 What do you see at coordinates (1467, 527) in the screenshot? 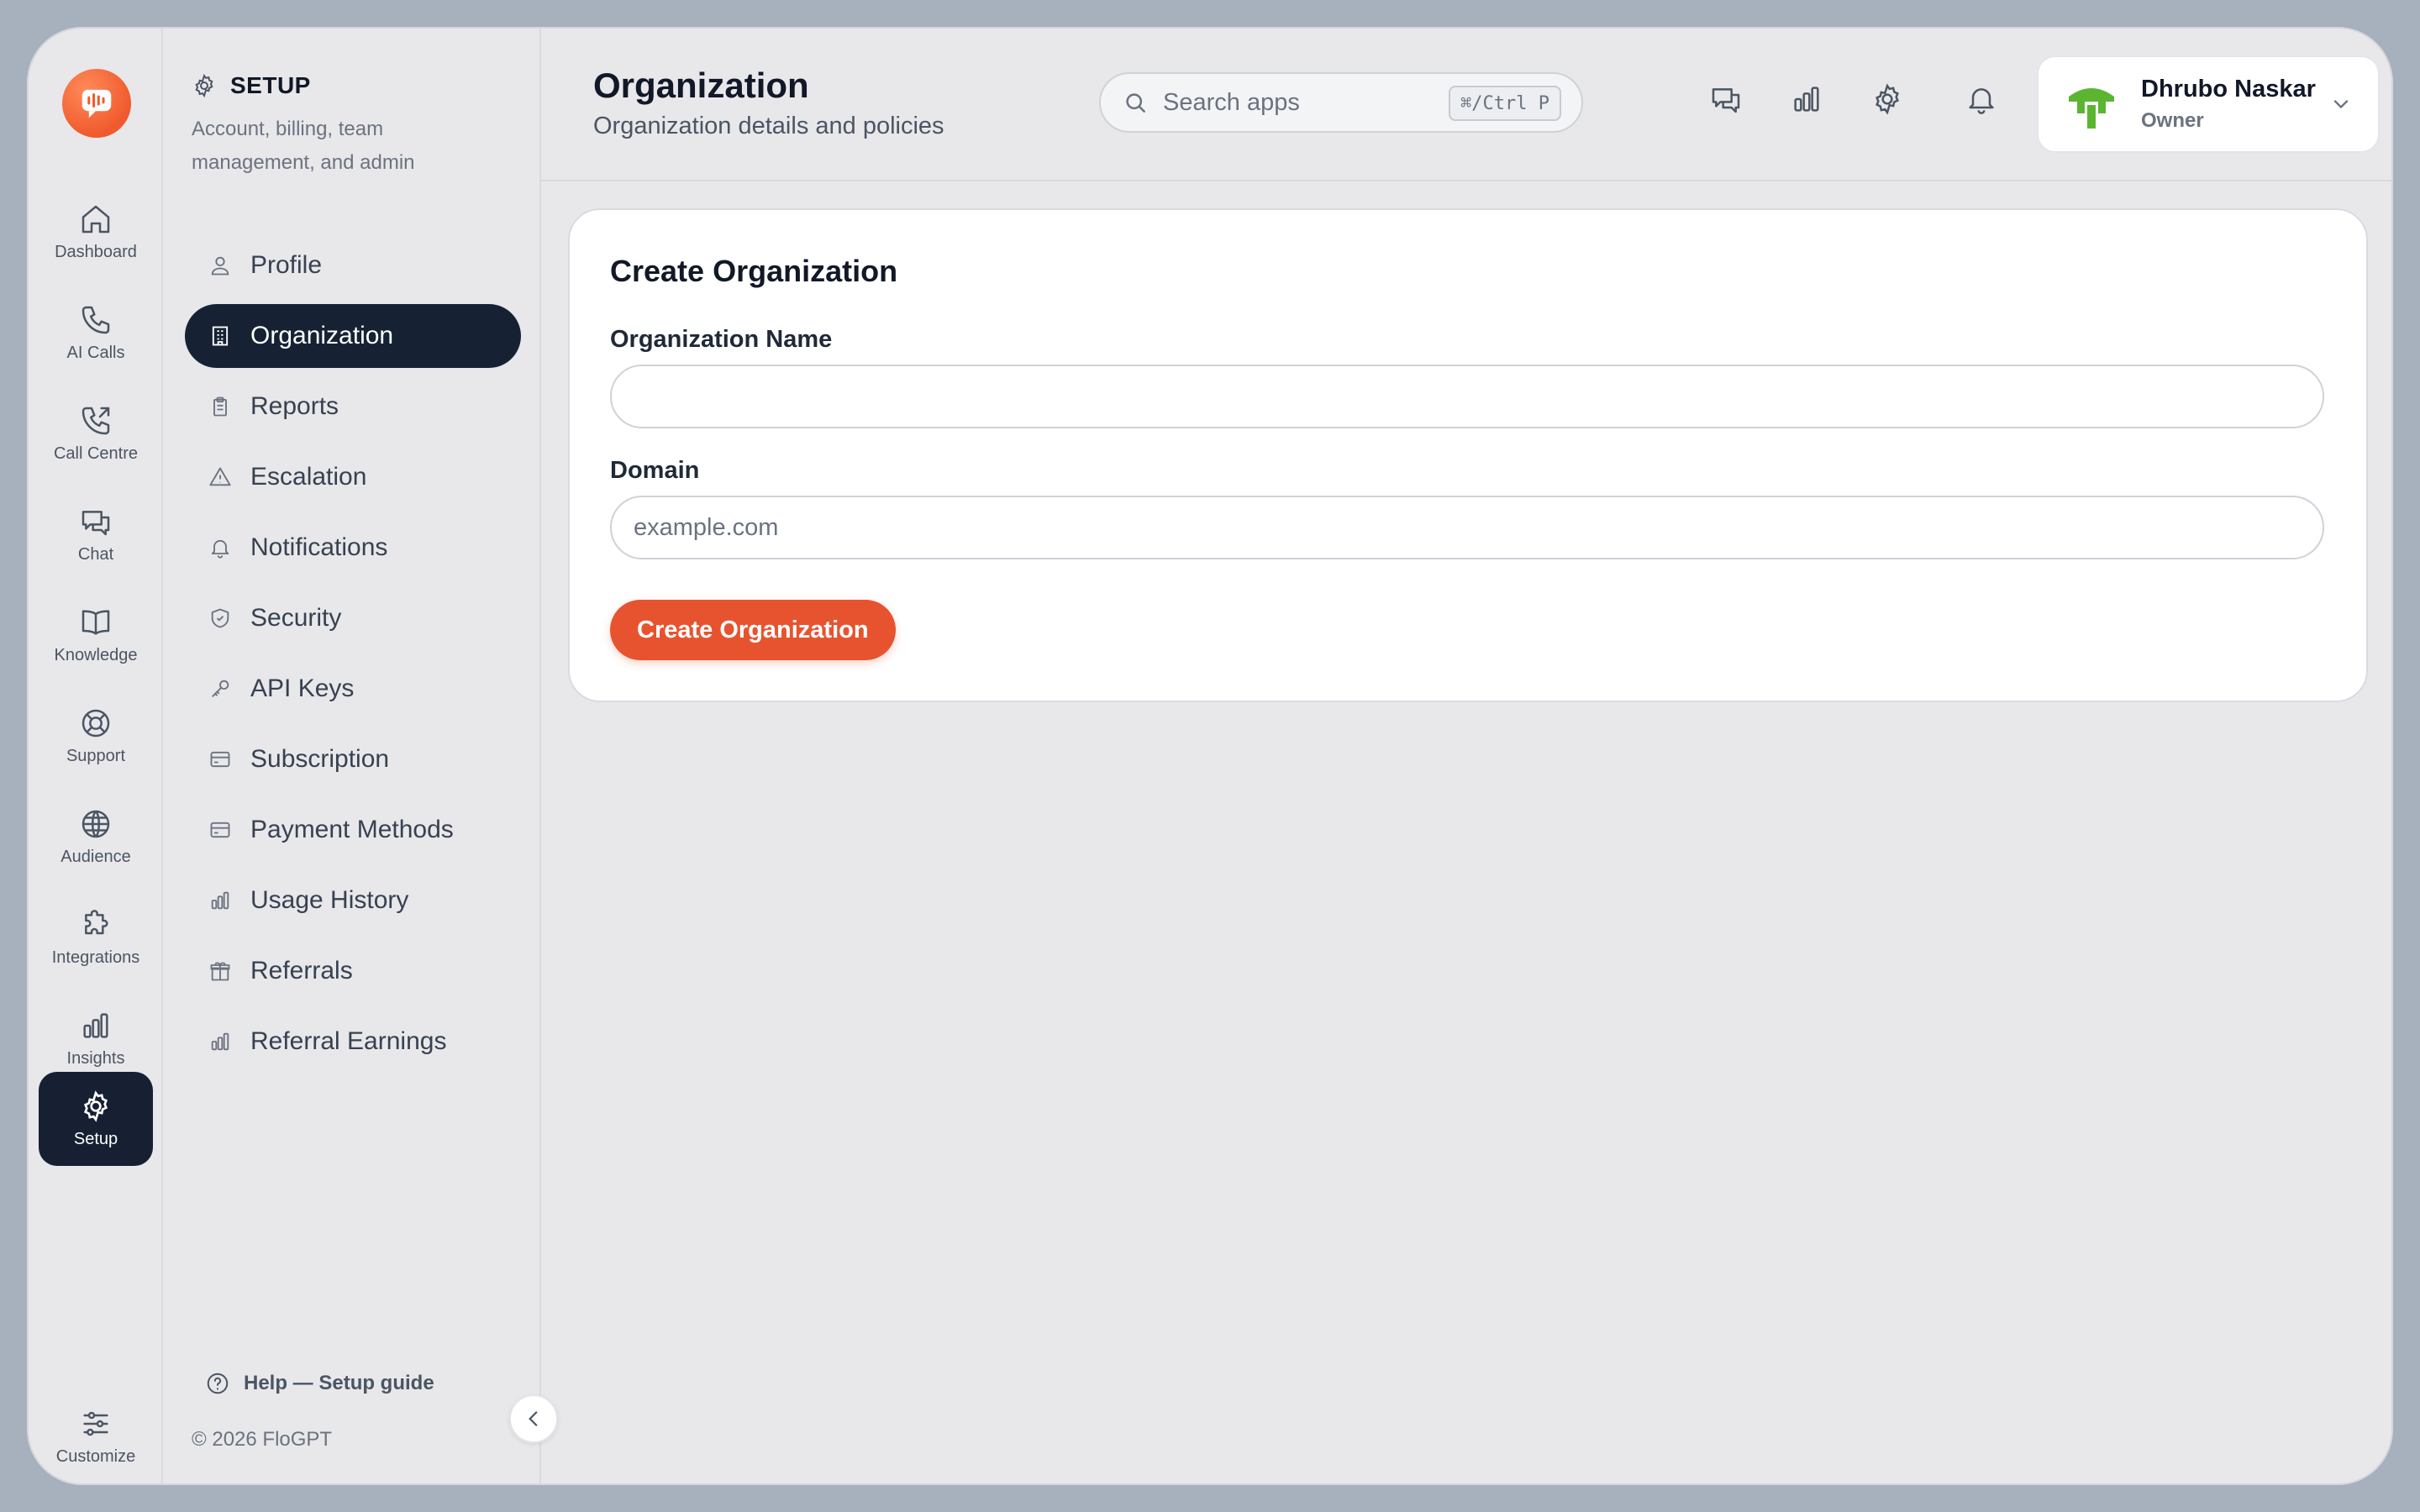
I see `domain-input` at bounding box center [1467, 527].